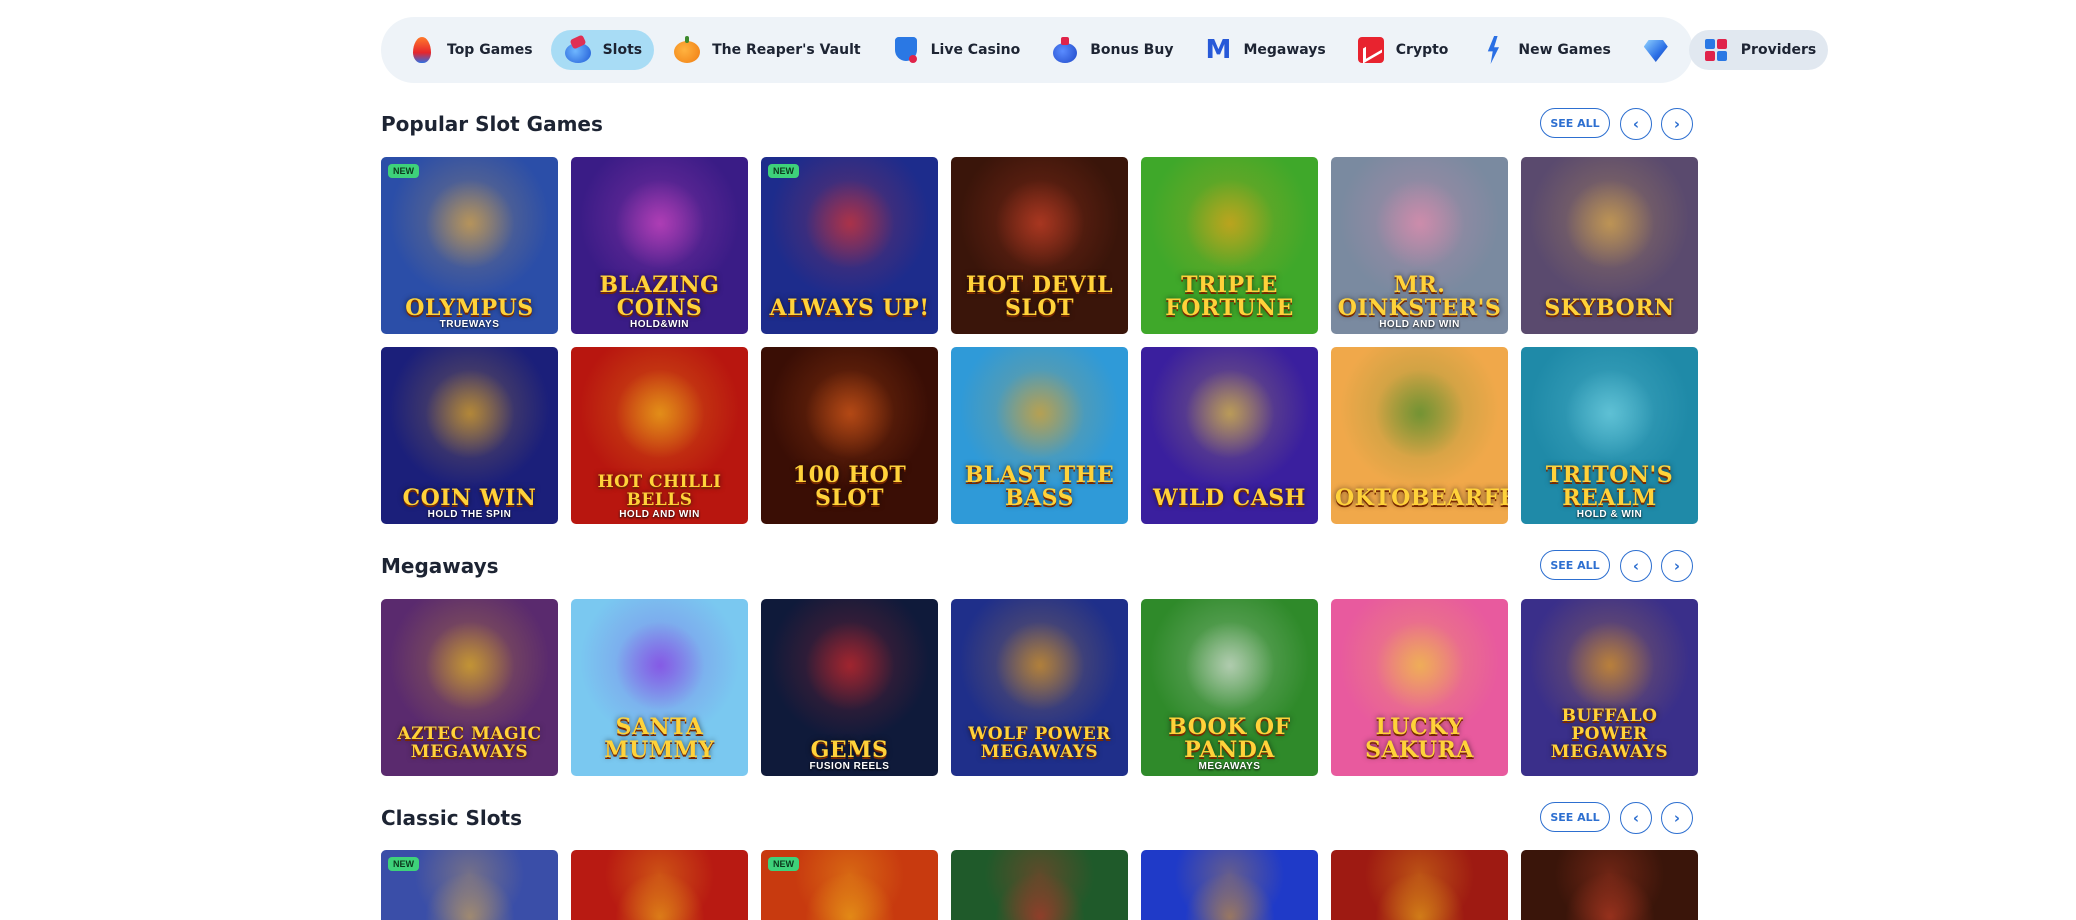 This screenshot has height=920, width=2076. What do you see at coordinates (1229, 435) in the screenshot?
I see `game-tile: Wild Cash` at bounding box center [1229, 435].